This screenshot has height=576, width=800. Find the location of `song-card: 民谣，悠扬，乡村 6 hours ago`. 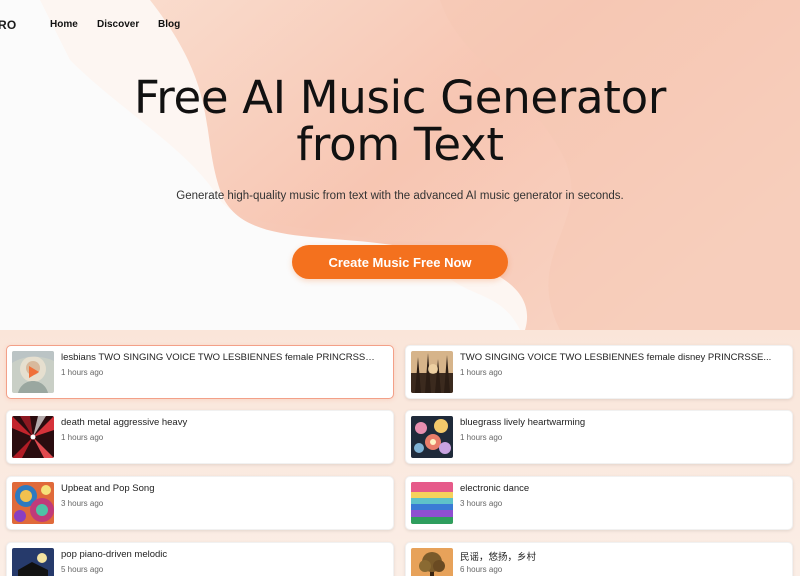

song-card: 民谣，悠扬，乡村 6 hours ago is located at coordinates (599, 559).